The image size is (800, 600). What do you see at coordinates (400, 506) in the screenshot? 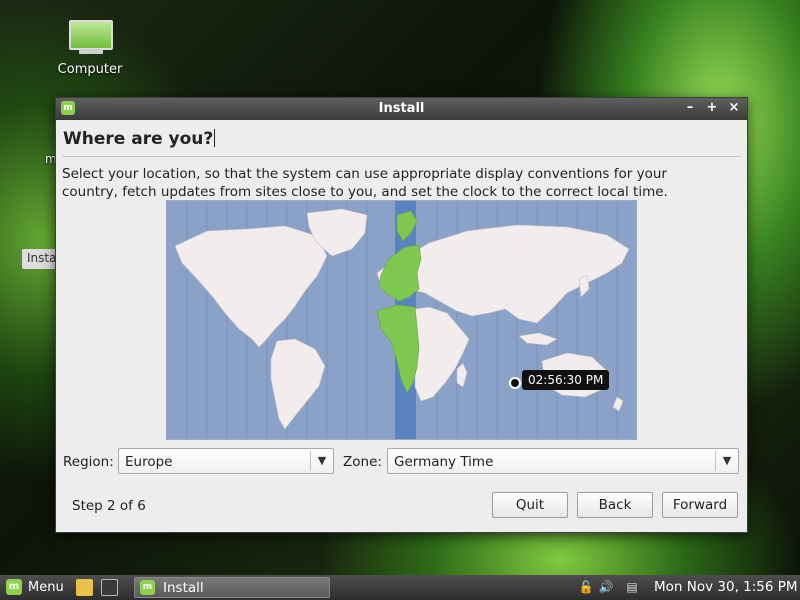
I see `wizard-footer: Step 2 of 6 Quit Back Forward` at bounding box center [400, 506].